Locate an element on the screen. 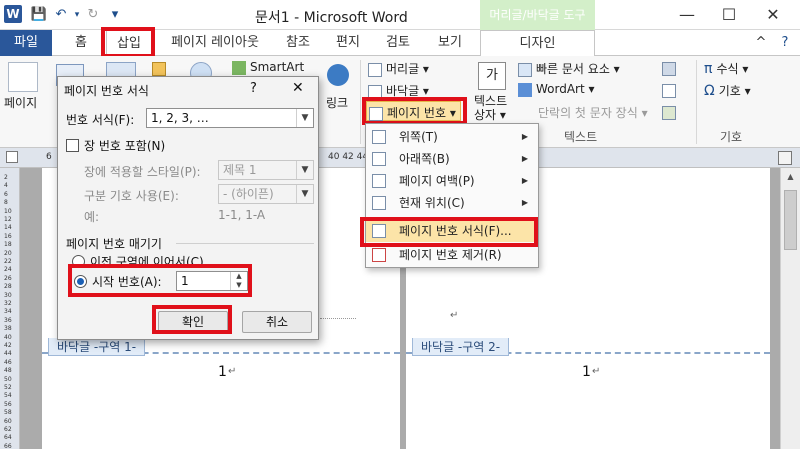 This screenshot has width=800, height=449. equation-button: π 수식 ▾ is located at coordinates (726, 68).